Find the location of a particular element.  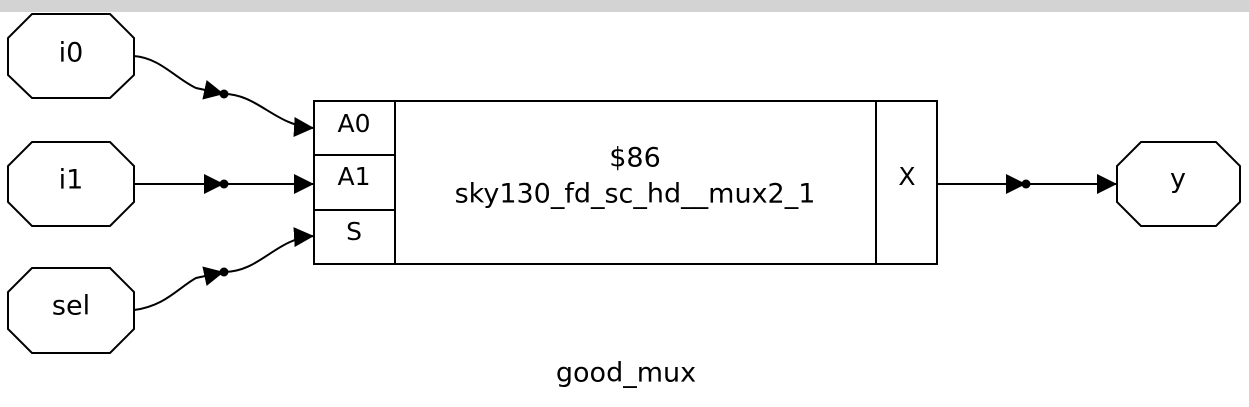

wire-i0-to-joint is located at coordinates (179, 77).